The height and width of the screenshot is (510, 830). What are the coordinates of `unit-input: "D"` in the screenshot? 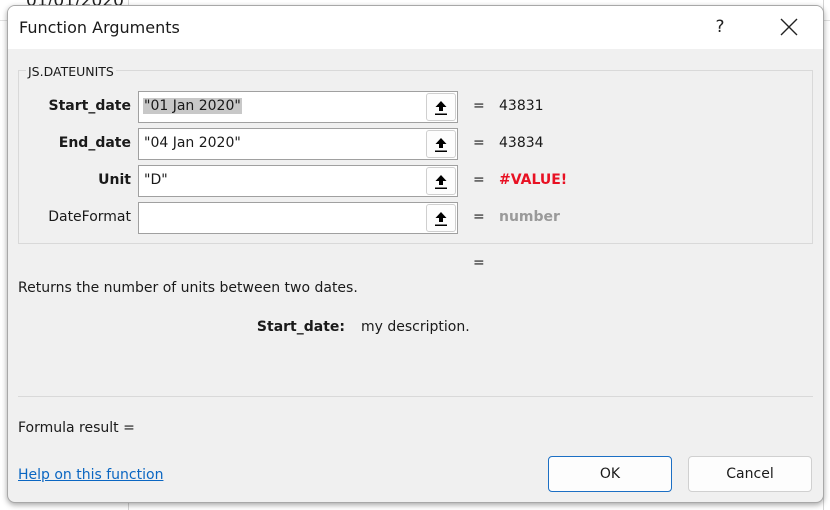 It's located at (298, 181).